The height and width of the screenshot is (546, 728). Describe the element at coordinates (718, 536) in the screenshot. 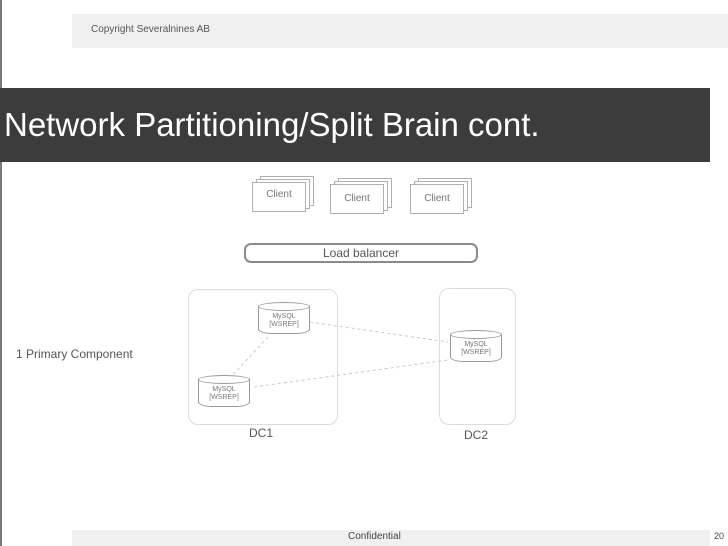

I see `page-number: 20` at that location.